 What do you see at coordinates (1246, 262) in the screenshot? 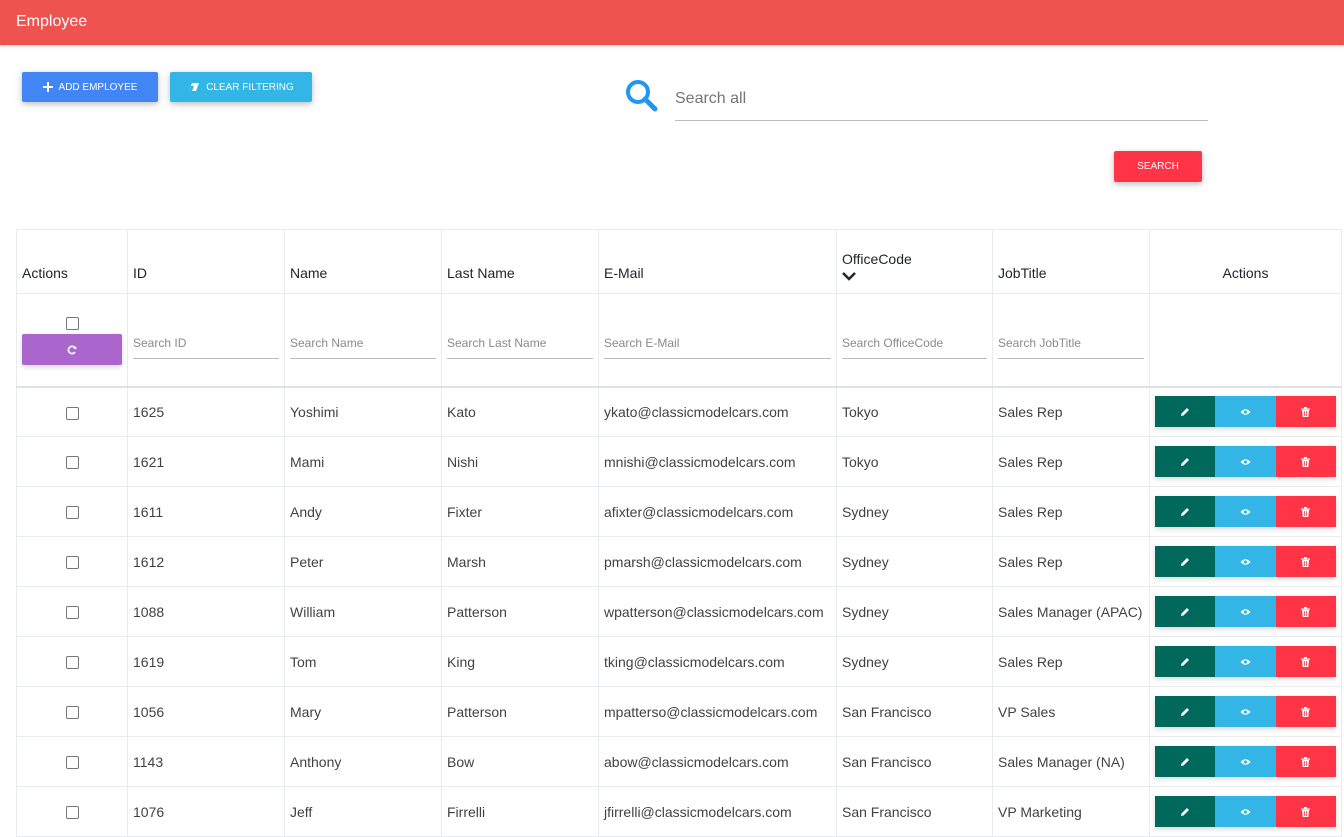
I see `header-actions-right: Actions` at bounding box center [1246, 262].